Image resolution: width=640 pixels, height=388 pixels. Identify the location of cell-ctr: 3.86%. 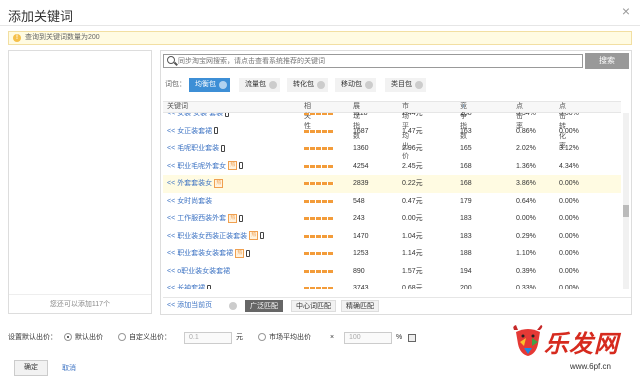
(526, 183).